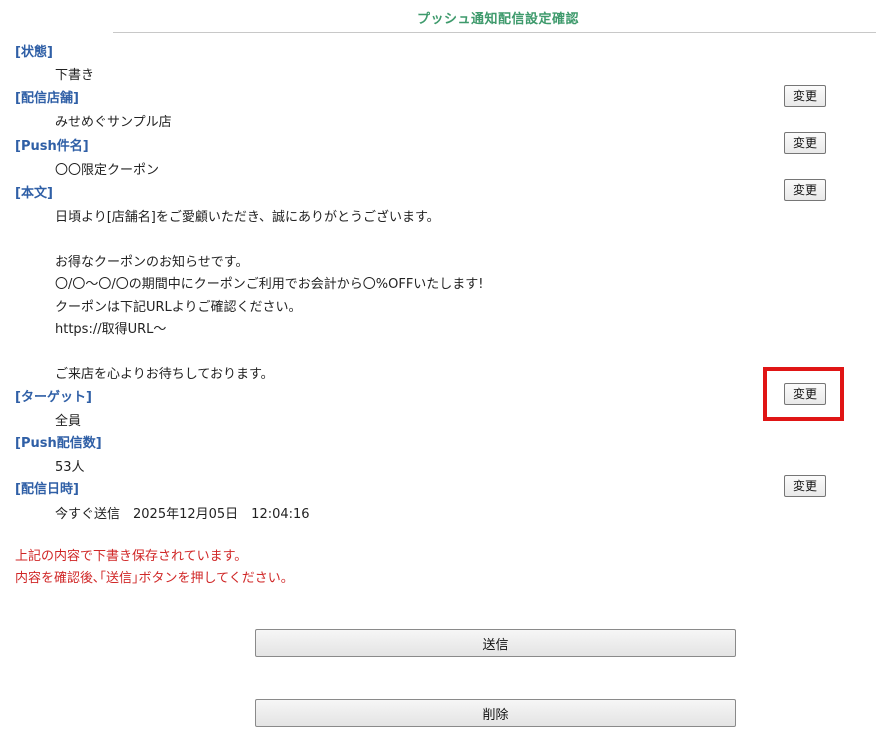 This screenshot has width=876, height=745. Describe the element at coordinates (497, 19) in the screenshot. I see `page-title: プッシュ通知配信設定確認` at that location.